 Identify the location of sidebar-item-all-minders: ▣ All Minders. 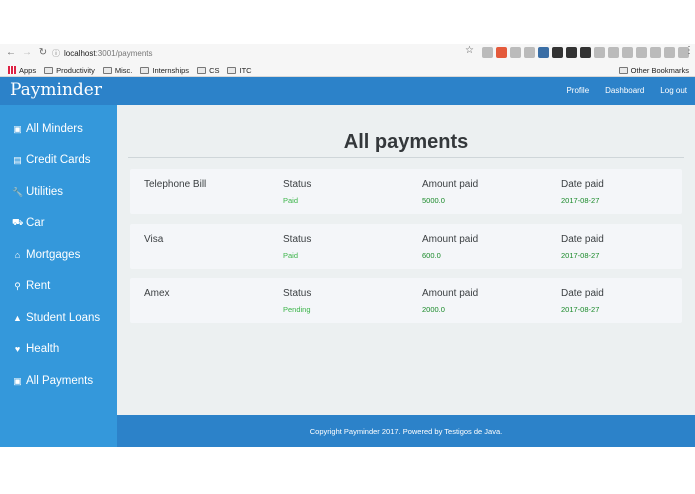
(47, 129).